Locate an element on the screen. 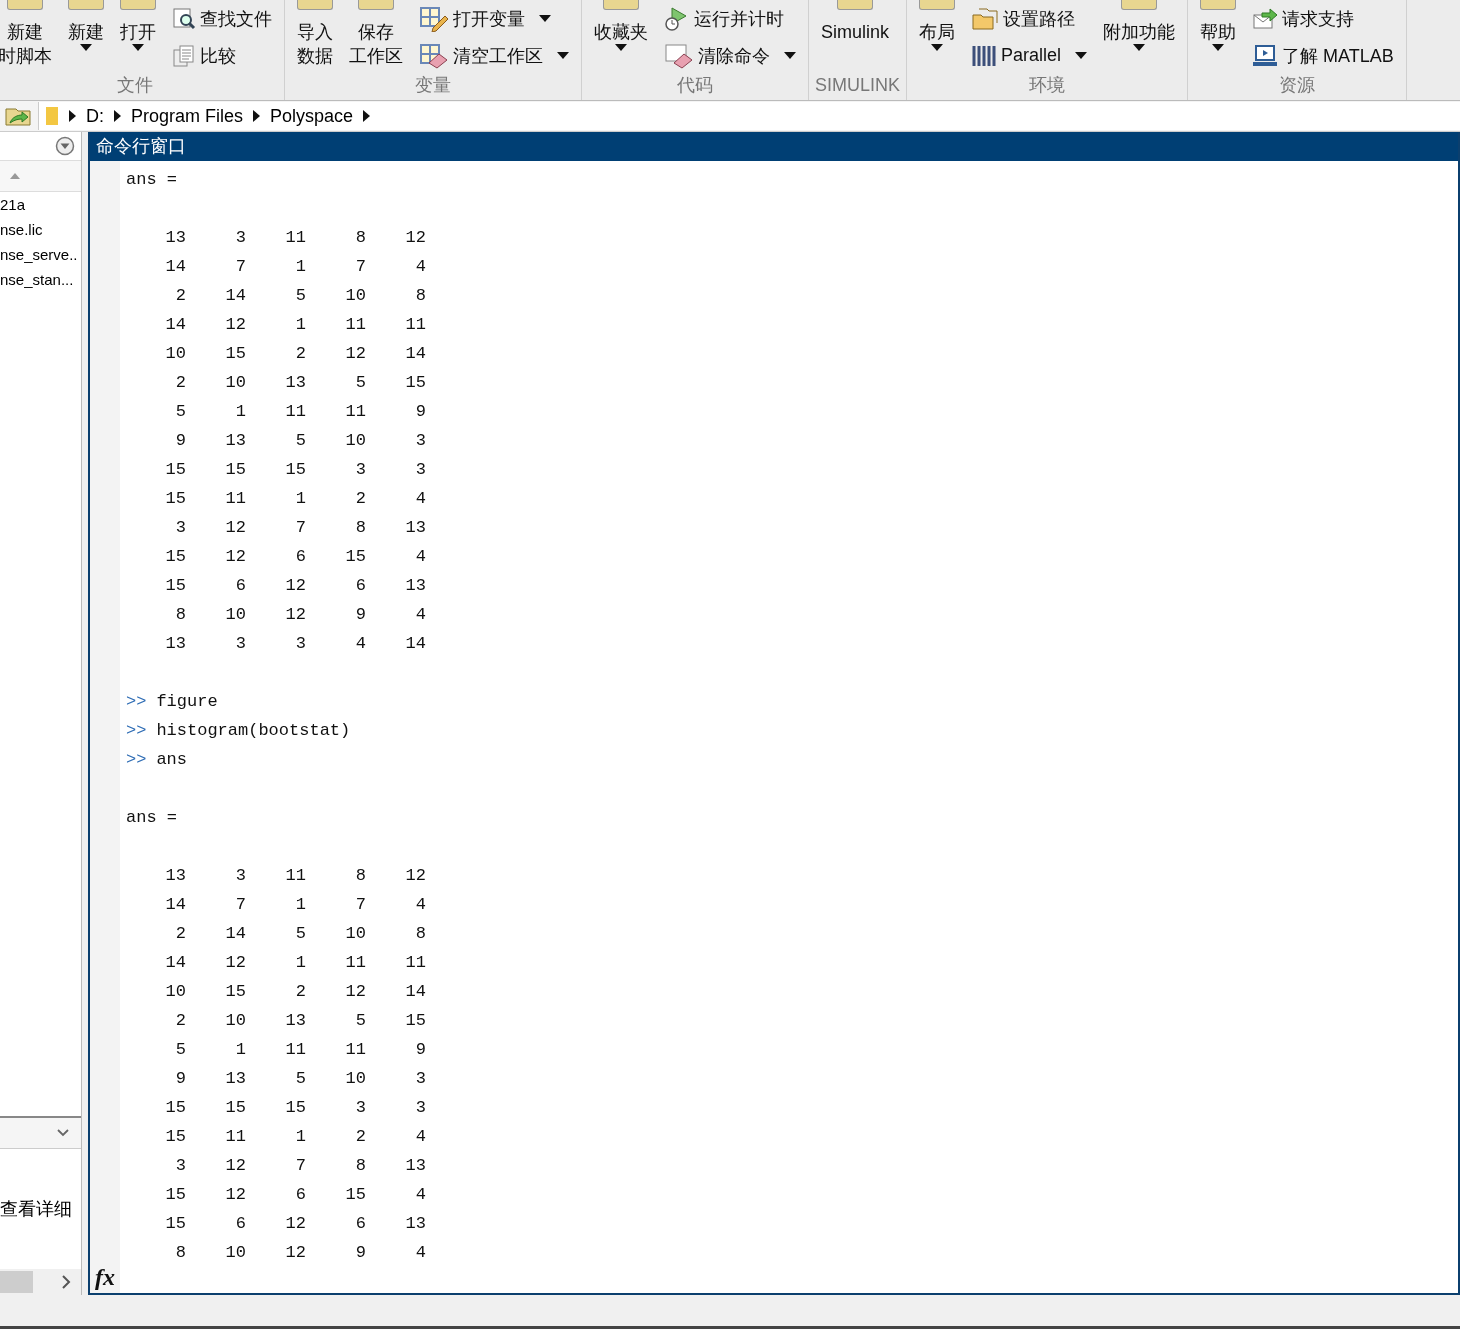 The height and width of the screenshot is (1329, 1460). matrix-value: 7 is located at coordinates (240, 267).